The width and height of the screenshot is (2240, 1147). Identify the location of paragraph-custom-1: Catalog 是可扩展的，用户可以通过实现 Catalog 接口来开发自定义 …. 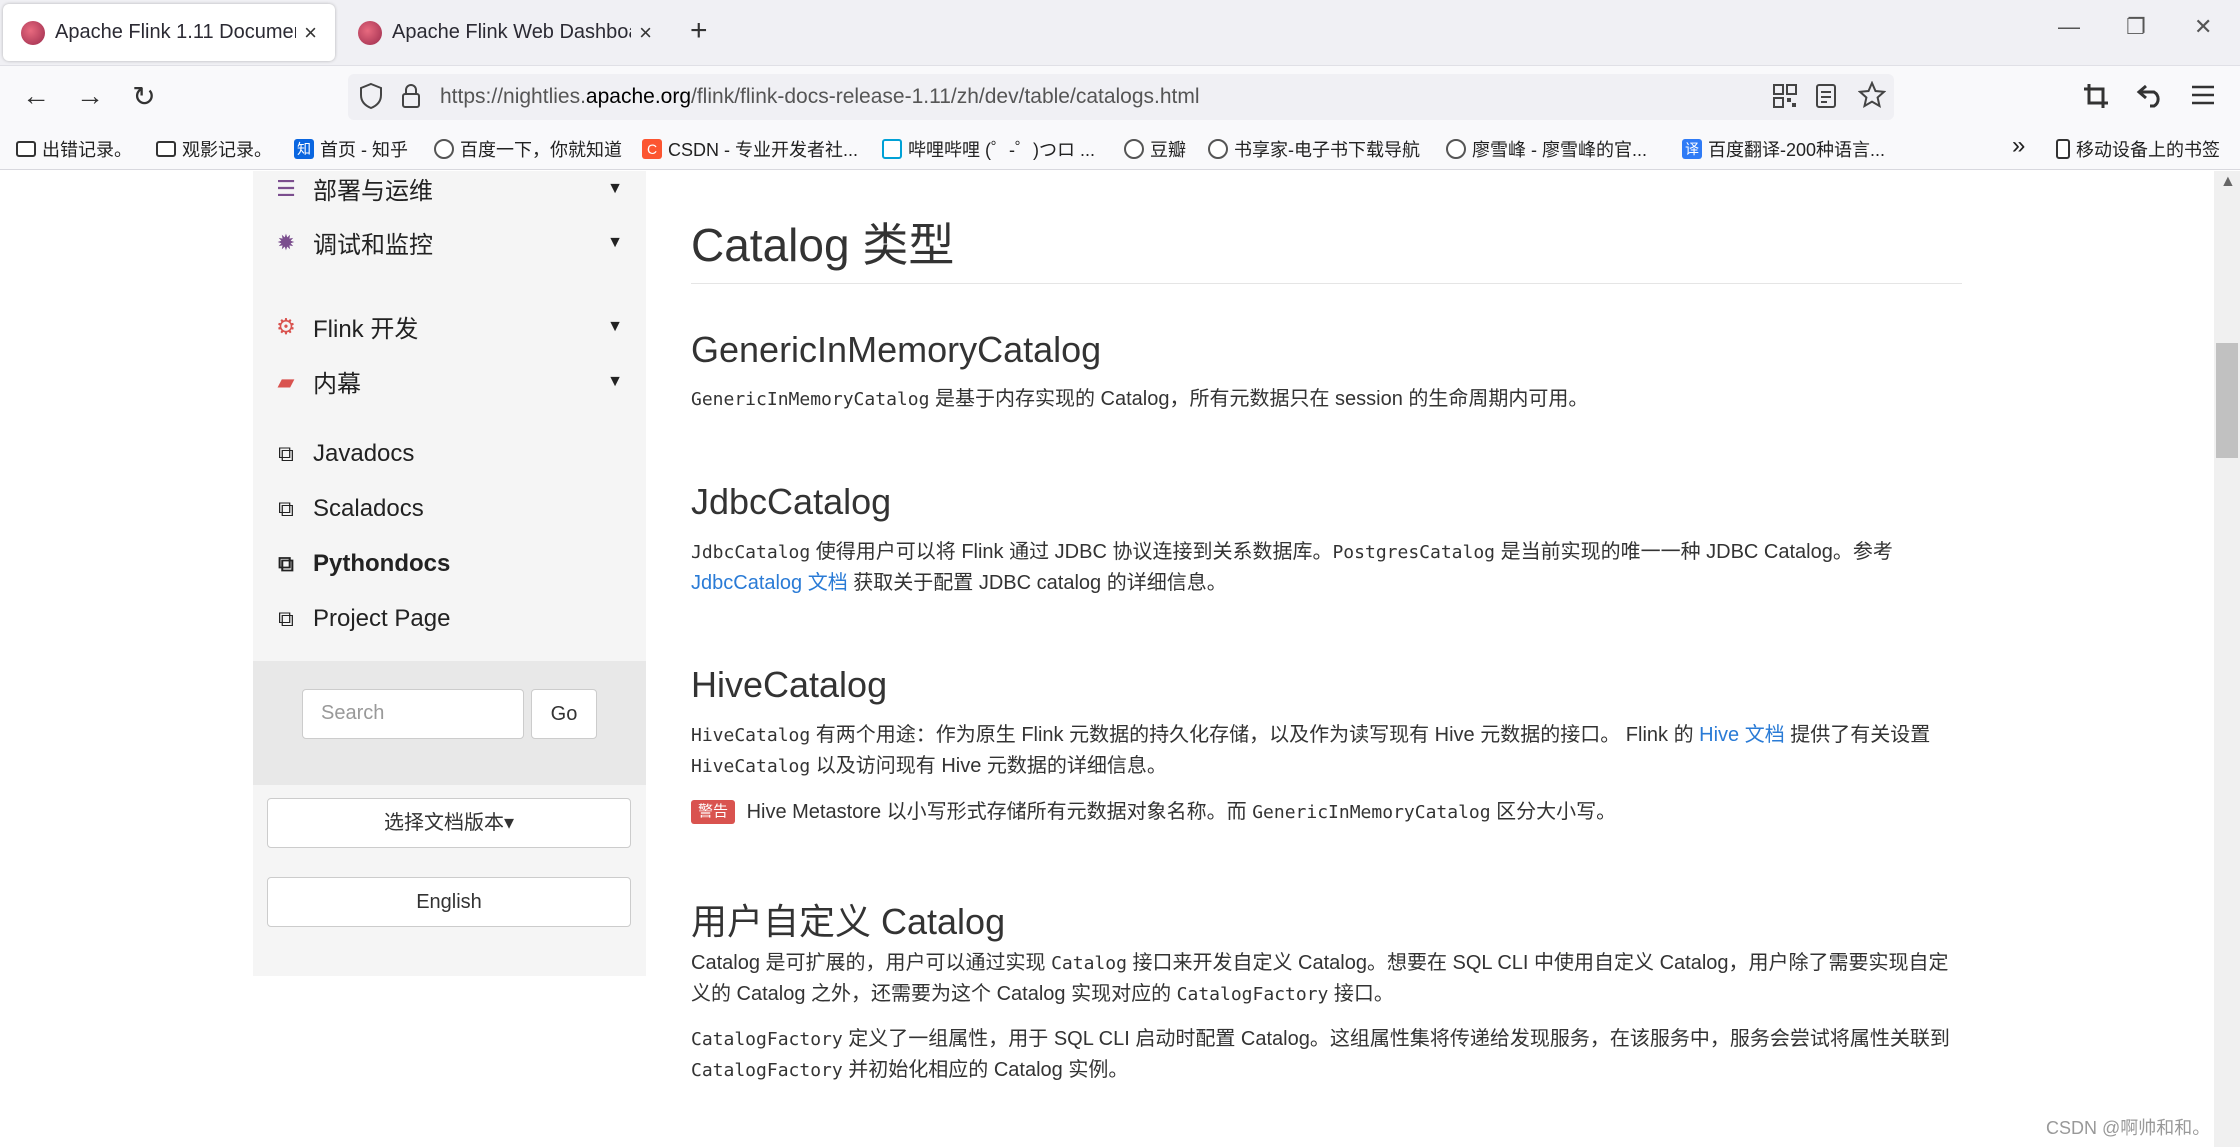
(1326, 979).